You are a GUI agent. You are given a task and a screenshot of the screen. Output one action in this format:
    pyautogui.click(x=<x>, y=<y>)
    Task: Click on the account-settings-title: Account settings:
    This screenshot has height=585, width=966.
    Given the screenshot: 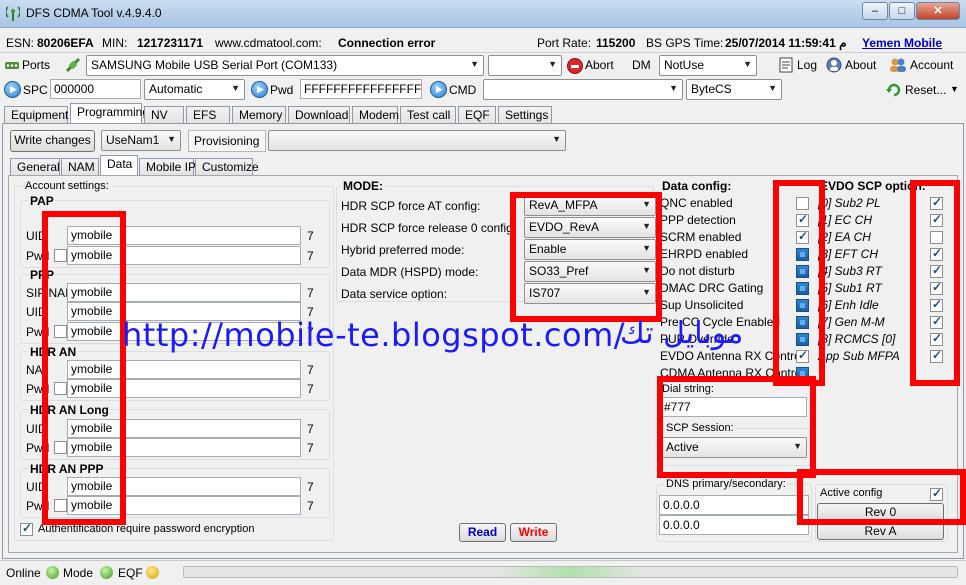 What is the action you would take?
    pyautogui.click(x=67, y=186)
    